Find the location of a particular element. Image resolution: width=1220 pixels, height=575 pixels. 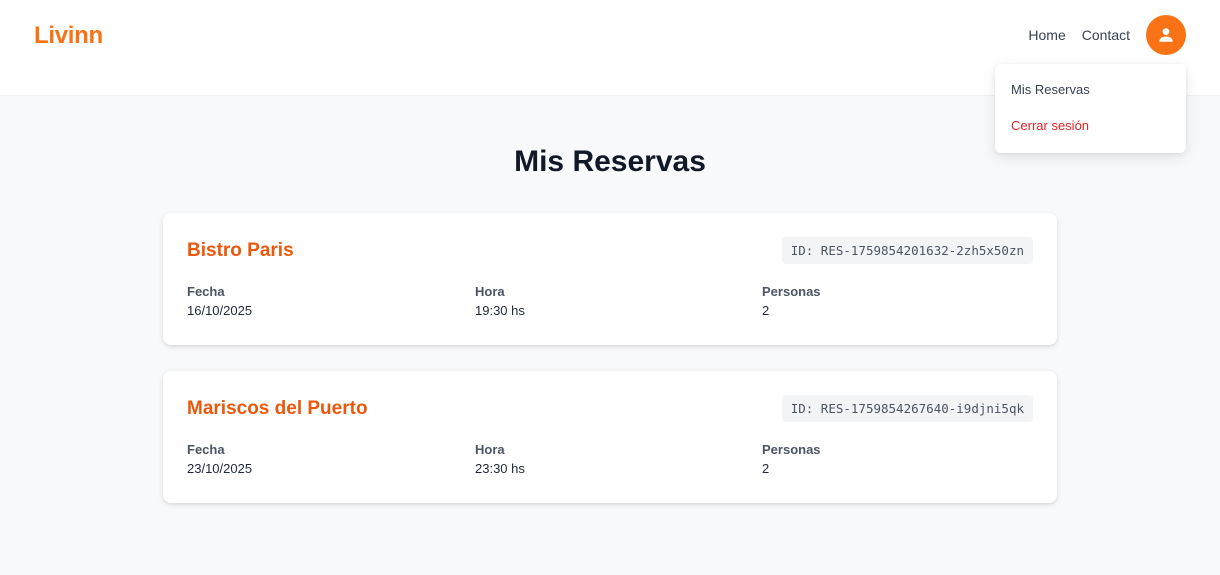

field-value: 16/10/2025 is located at coordinates (220, 310).